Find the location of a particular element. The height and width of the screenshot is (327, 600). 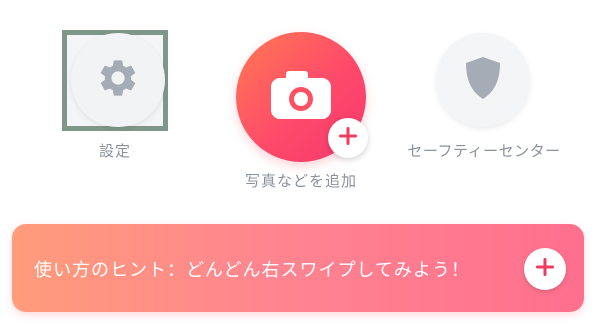

tip-banner-text: 使い方のヒント：どんどん右スワイプしてみよう！ is located at coordinates (252, 270).